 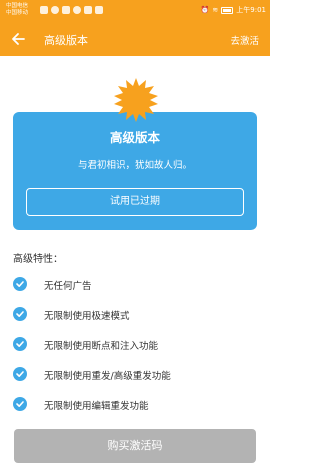 I want to click on notification-icons, so click(x=71, y=10).